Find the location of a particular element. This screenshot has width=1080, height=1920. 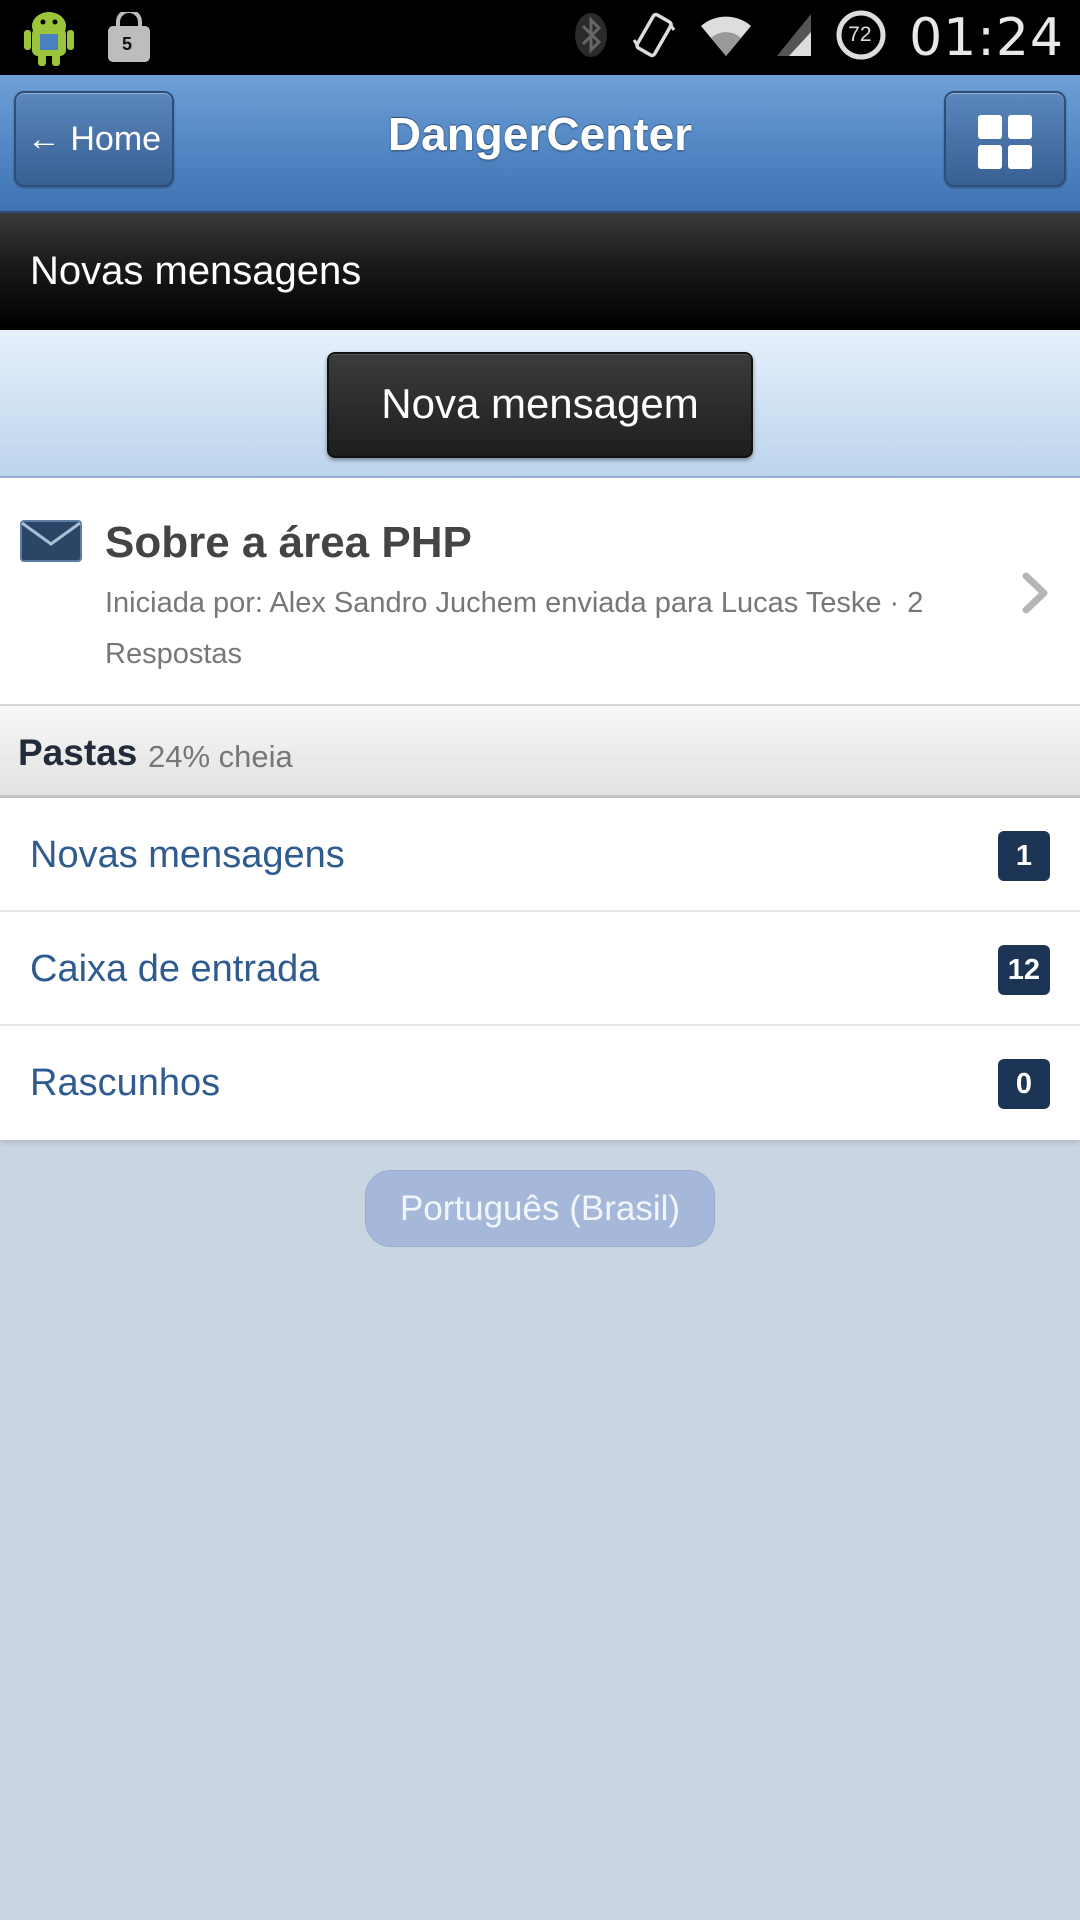

chevron-right-icon is located at coordinates (1035, 595).